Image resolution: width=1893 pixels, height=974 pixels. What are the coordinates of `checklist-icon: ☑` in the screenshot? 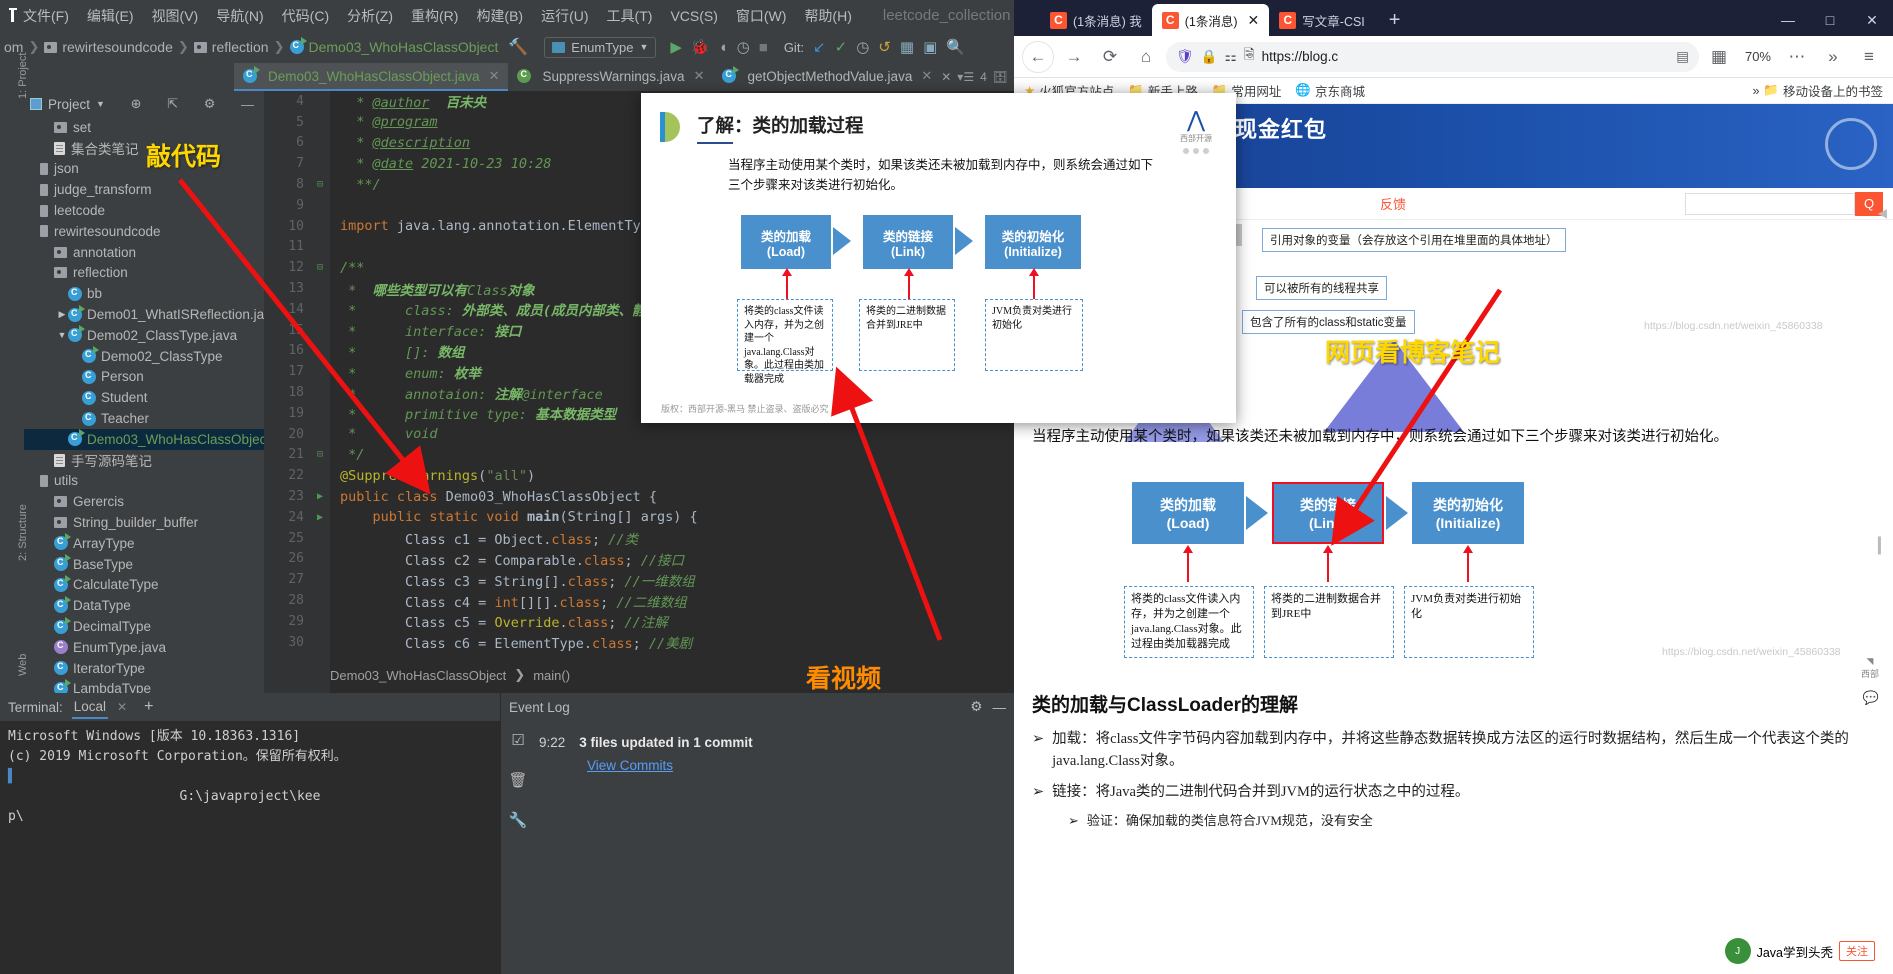 It's located at (517, 740).